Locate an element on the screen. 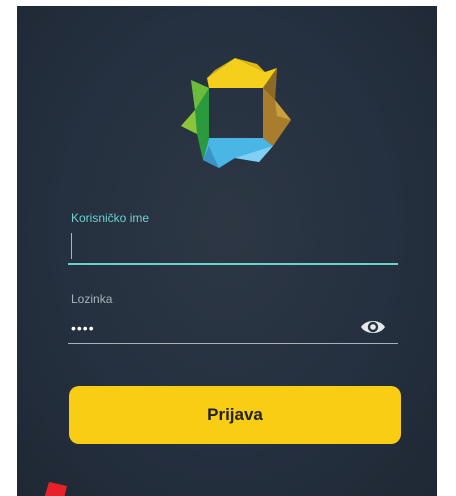 This screenshot has height=496, width=456. app-logo is located at coordinates (236, 113).